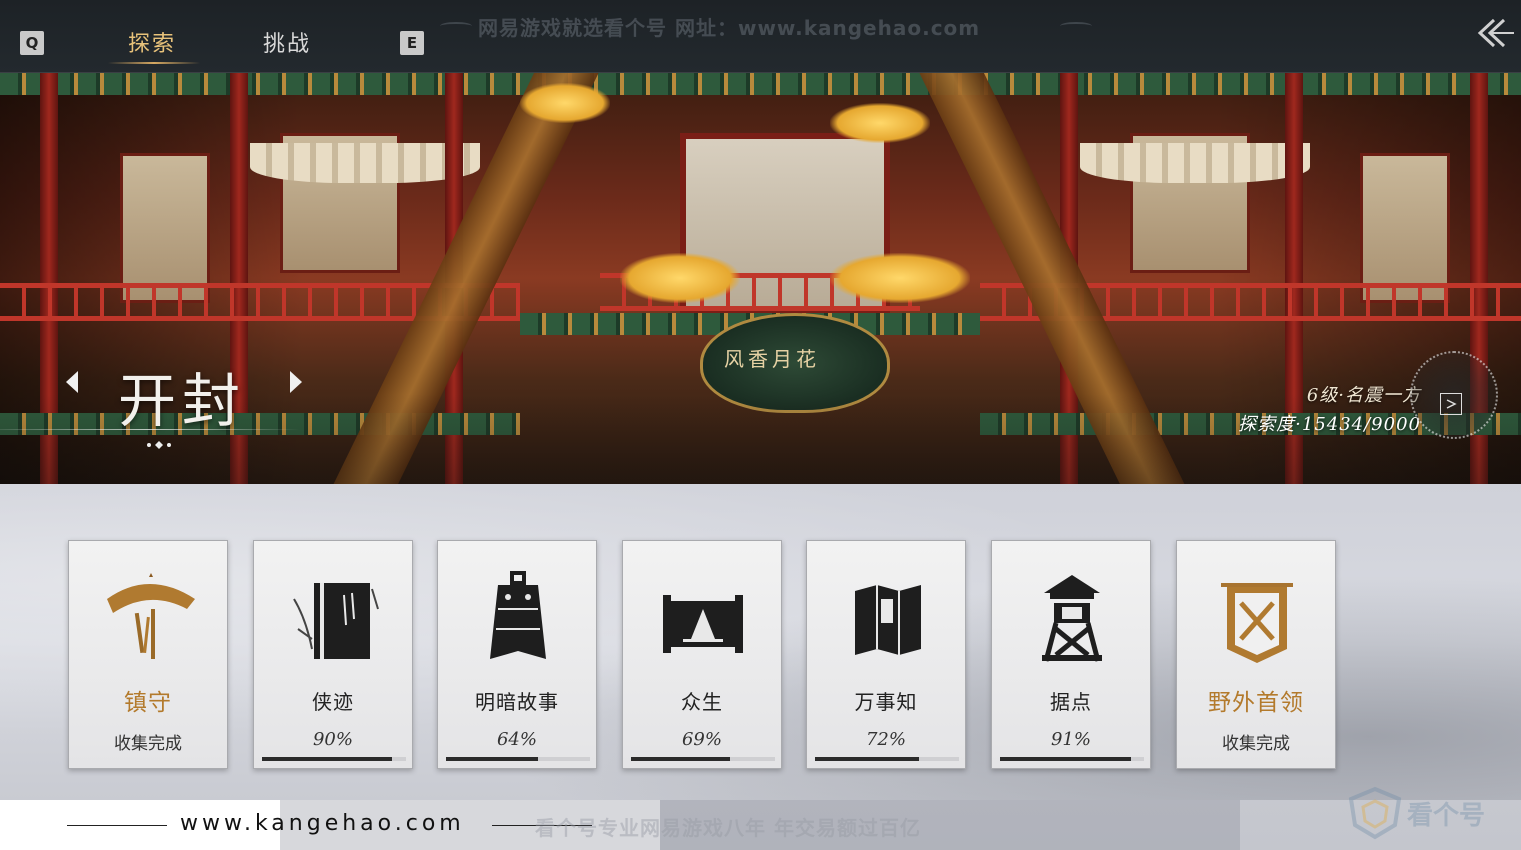  Describe the element at coordinates (150, 429) in the screenshot. I see `city-name-divider` at that location.